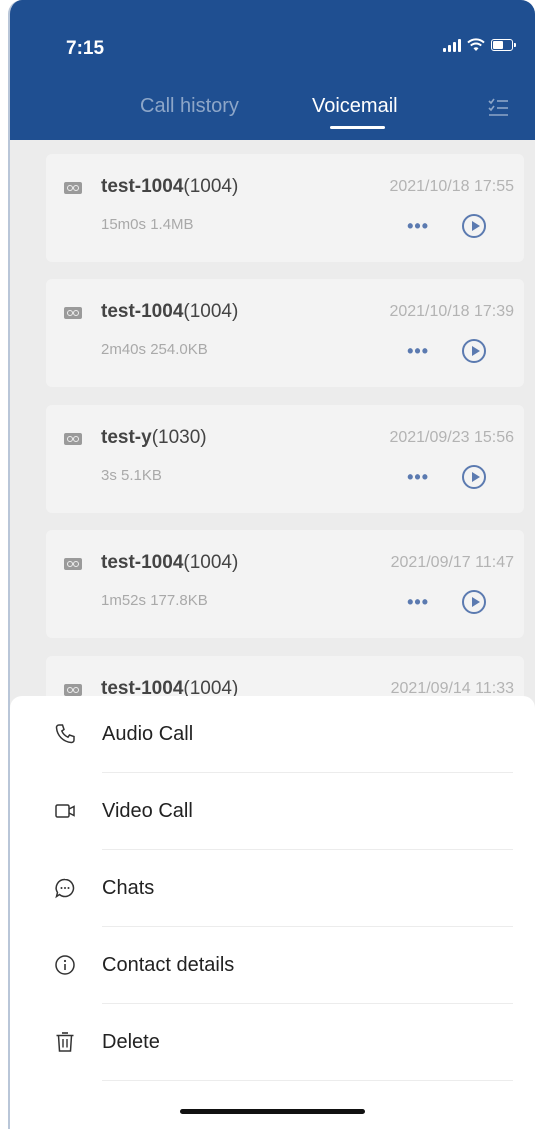 Image resolution: width=535 pixels, height=1129 pixels. What do you see at coordinates (65, 811) in the screenshot?
I see `video-icon` at bounding box center [65, 811].